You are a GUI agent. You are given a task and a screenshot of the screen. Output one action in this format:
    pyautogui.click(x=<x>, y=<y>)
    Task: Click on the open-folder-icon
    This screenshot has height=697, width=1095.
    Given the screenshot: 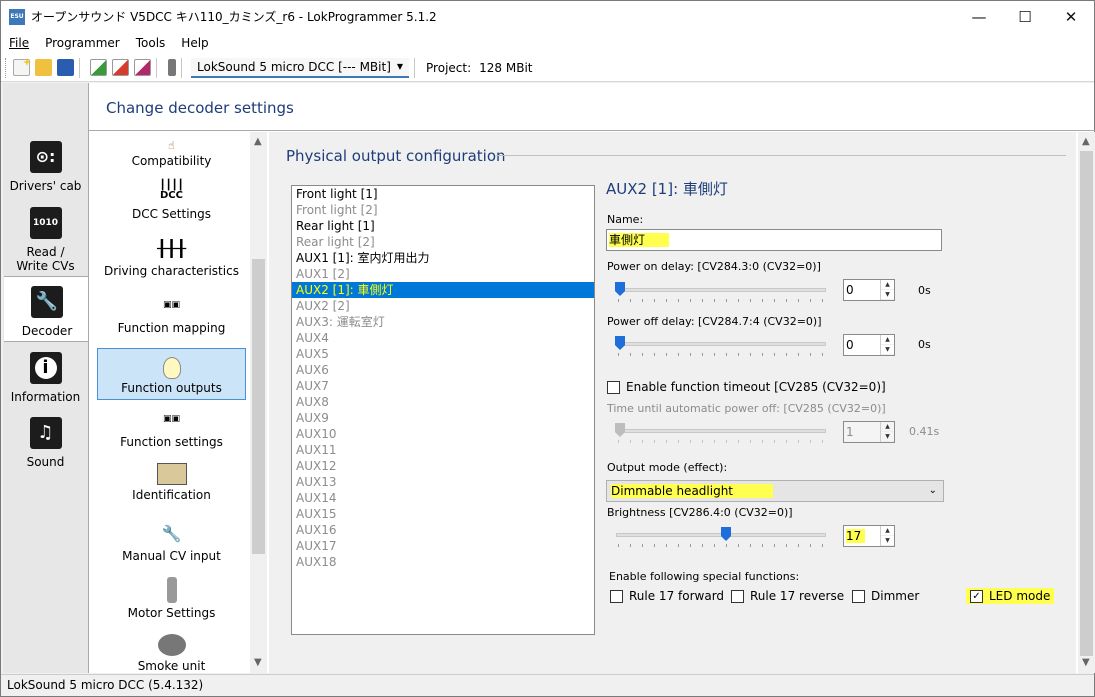 What is the action you would take?
    pyautogui.click(x=43, y=67)
    